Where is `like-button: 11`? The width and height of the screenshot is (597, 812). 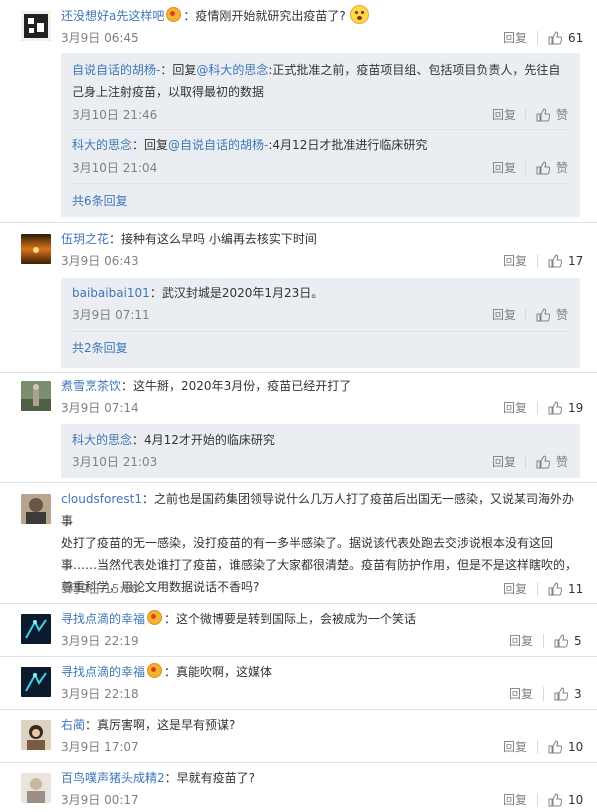
like-button: 11 is located at coordinates (565, 589).